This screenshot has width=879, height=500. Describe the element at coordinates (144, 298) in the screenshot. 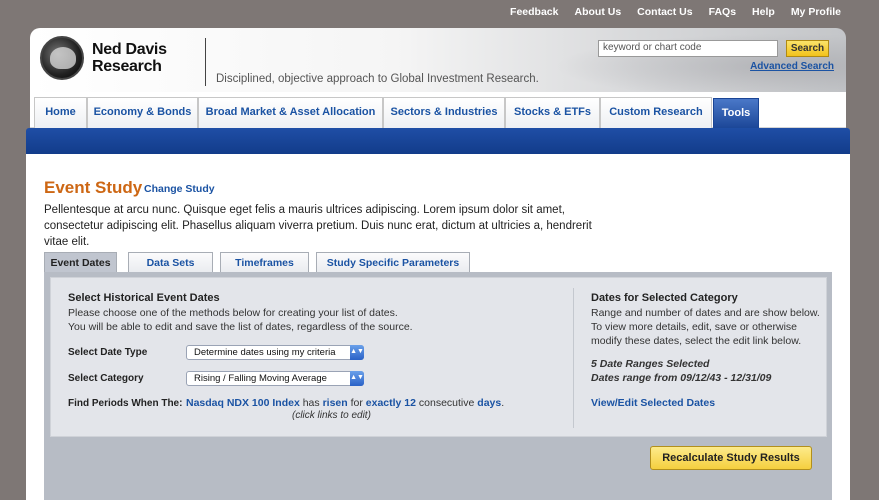

I see `select-events-heading: Select Historical Event Dates` at that location.